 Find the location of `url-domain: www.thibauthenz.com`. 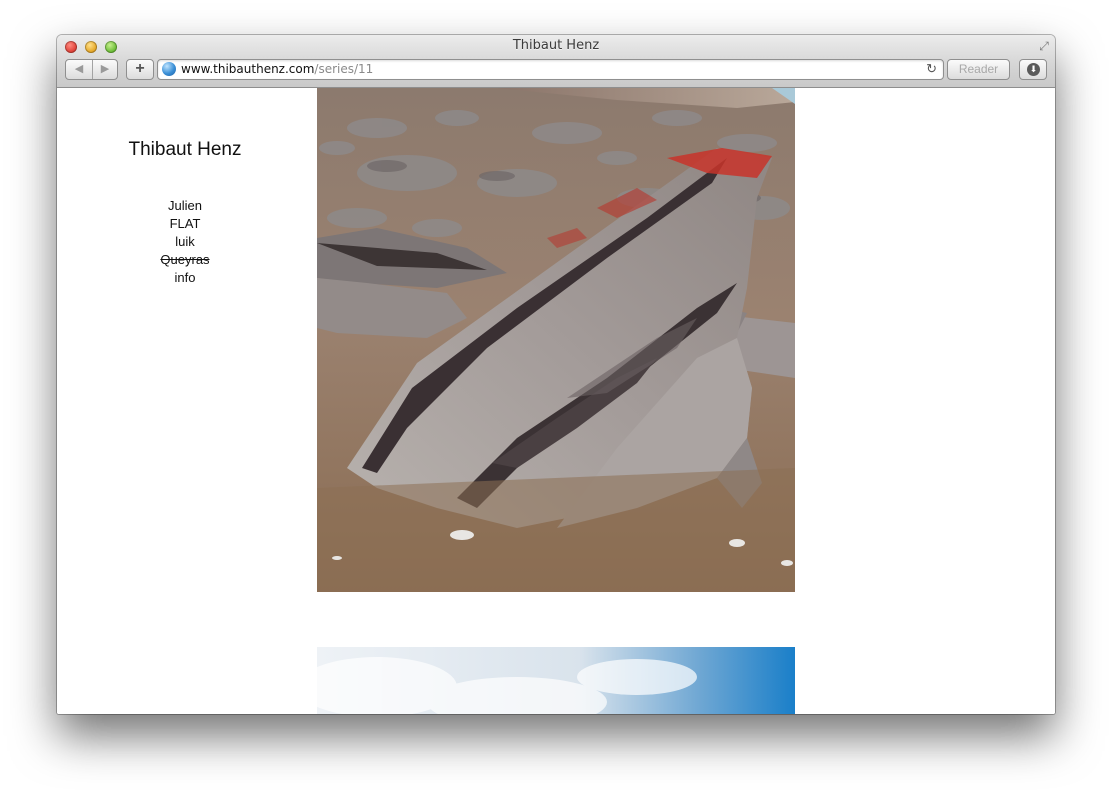

url-domain: www.thibauthenz.com is located at coordinates (248, 69).